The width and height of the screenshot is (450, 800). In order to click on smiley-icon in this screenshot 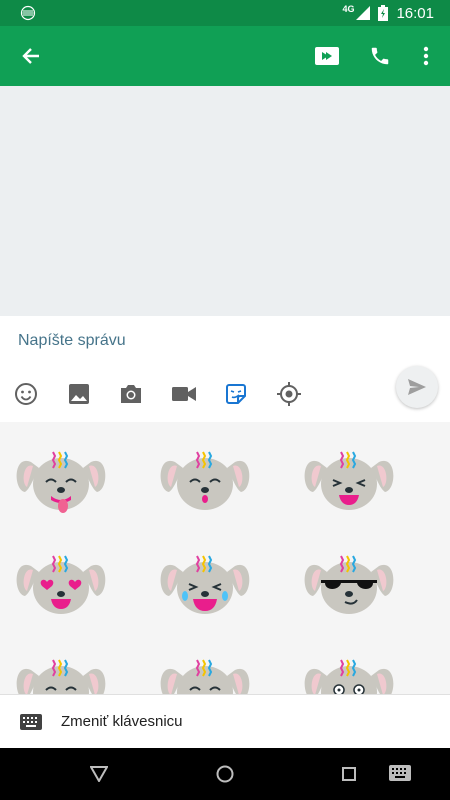, I will do `click(26, 394)`.